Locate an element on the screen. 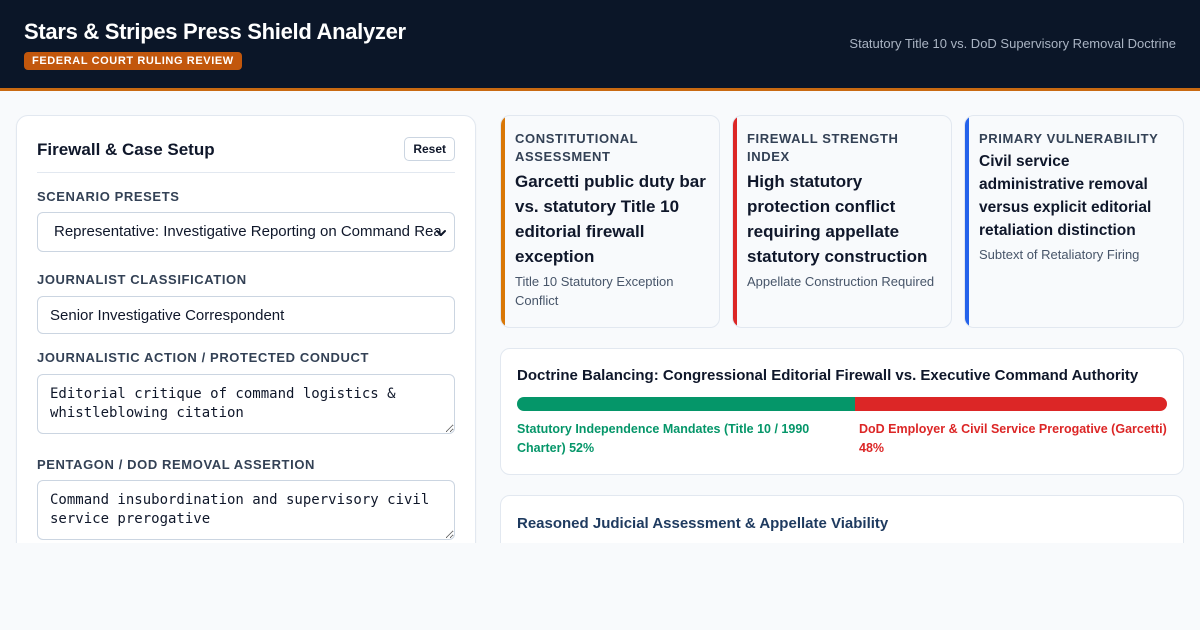 The width and height of the screenshot is (1200, 630). doctrine-balance-bar is located at coordinates (842, 404).